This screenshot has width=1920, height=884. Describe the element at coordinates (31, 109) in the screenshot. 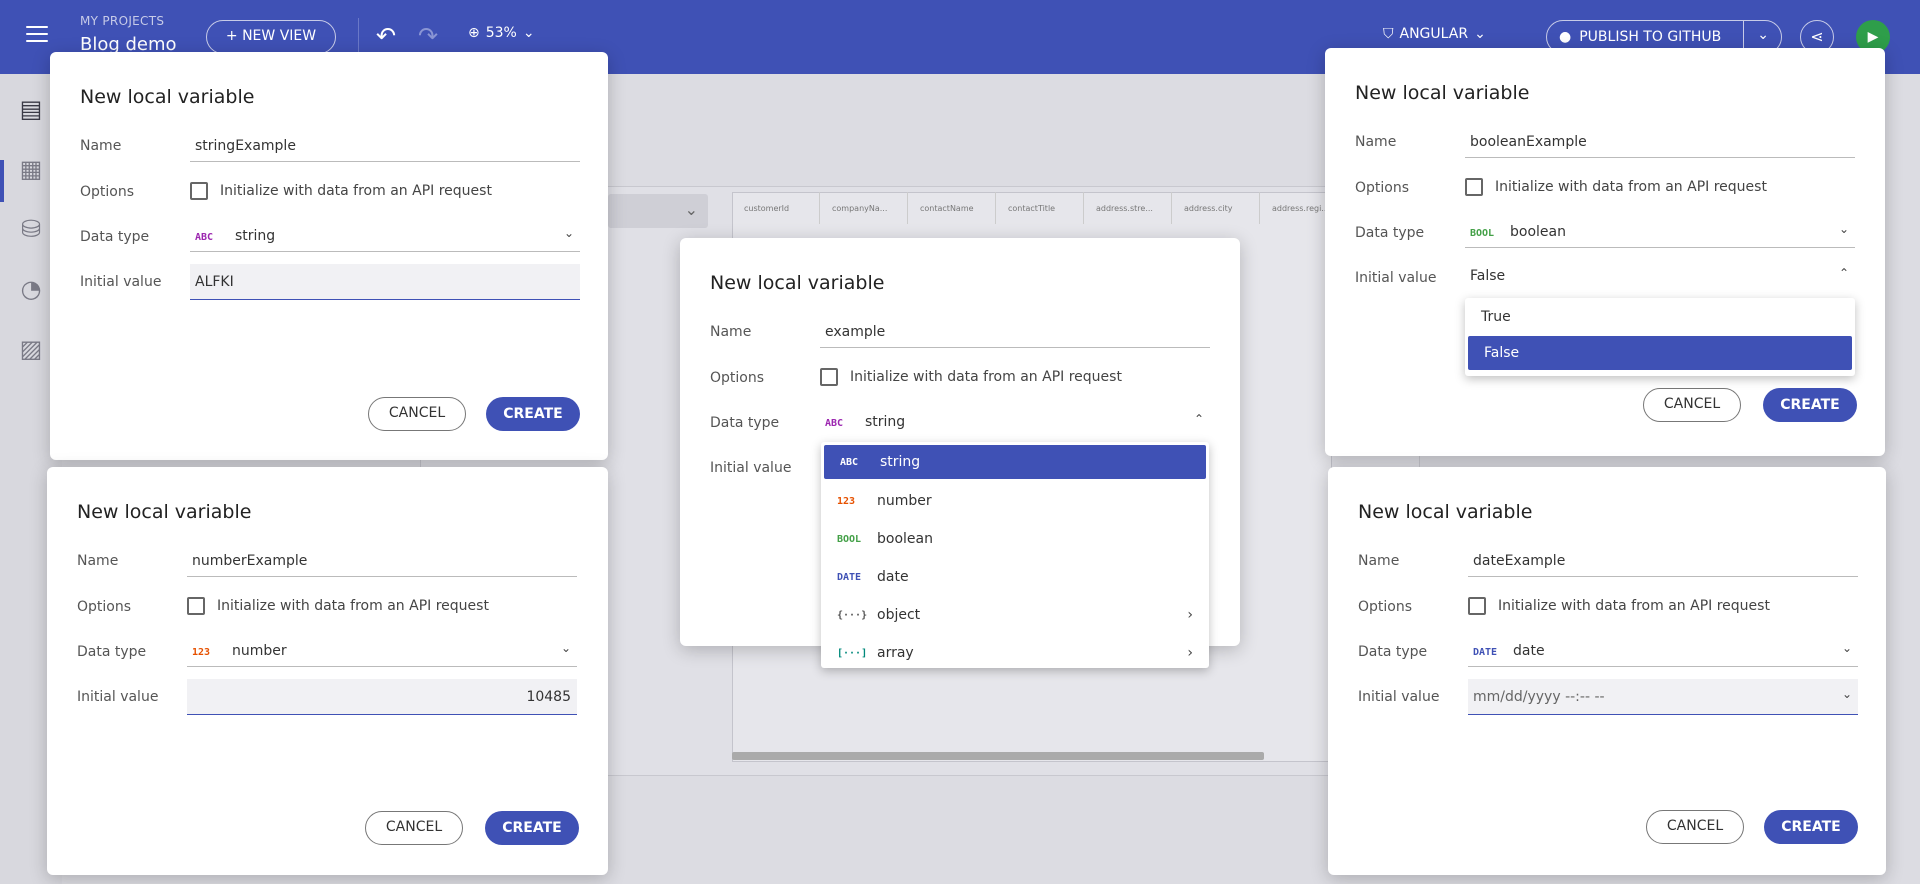

I see `views-icon: ▤` at that location.